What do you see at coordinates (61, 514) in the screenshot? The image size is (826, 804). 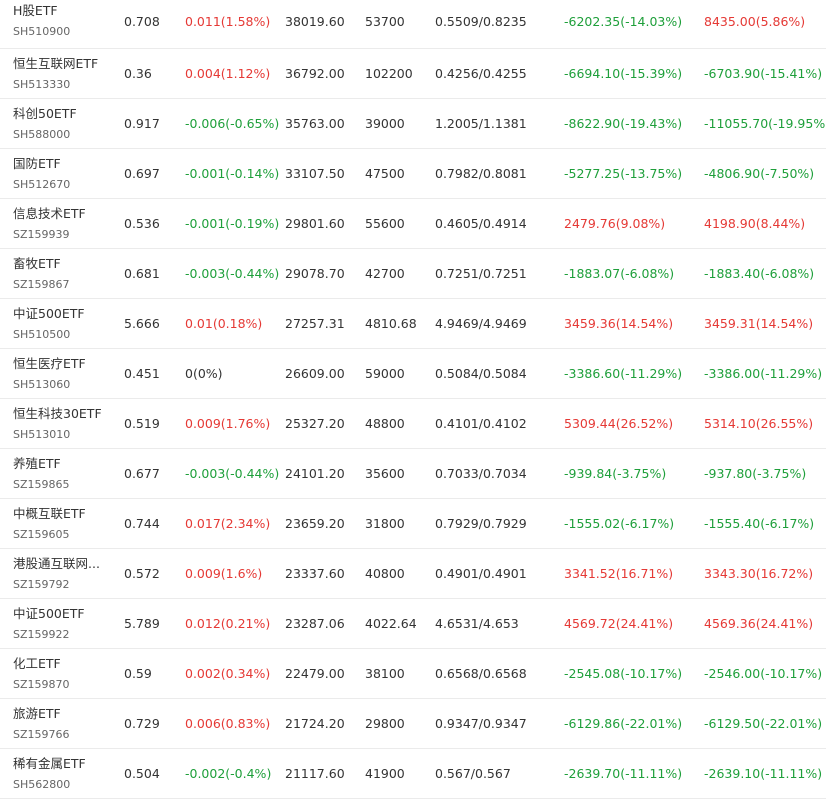 I see `fund-name: 中概互联ETF` at bounding box center [61, 514].